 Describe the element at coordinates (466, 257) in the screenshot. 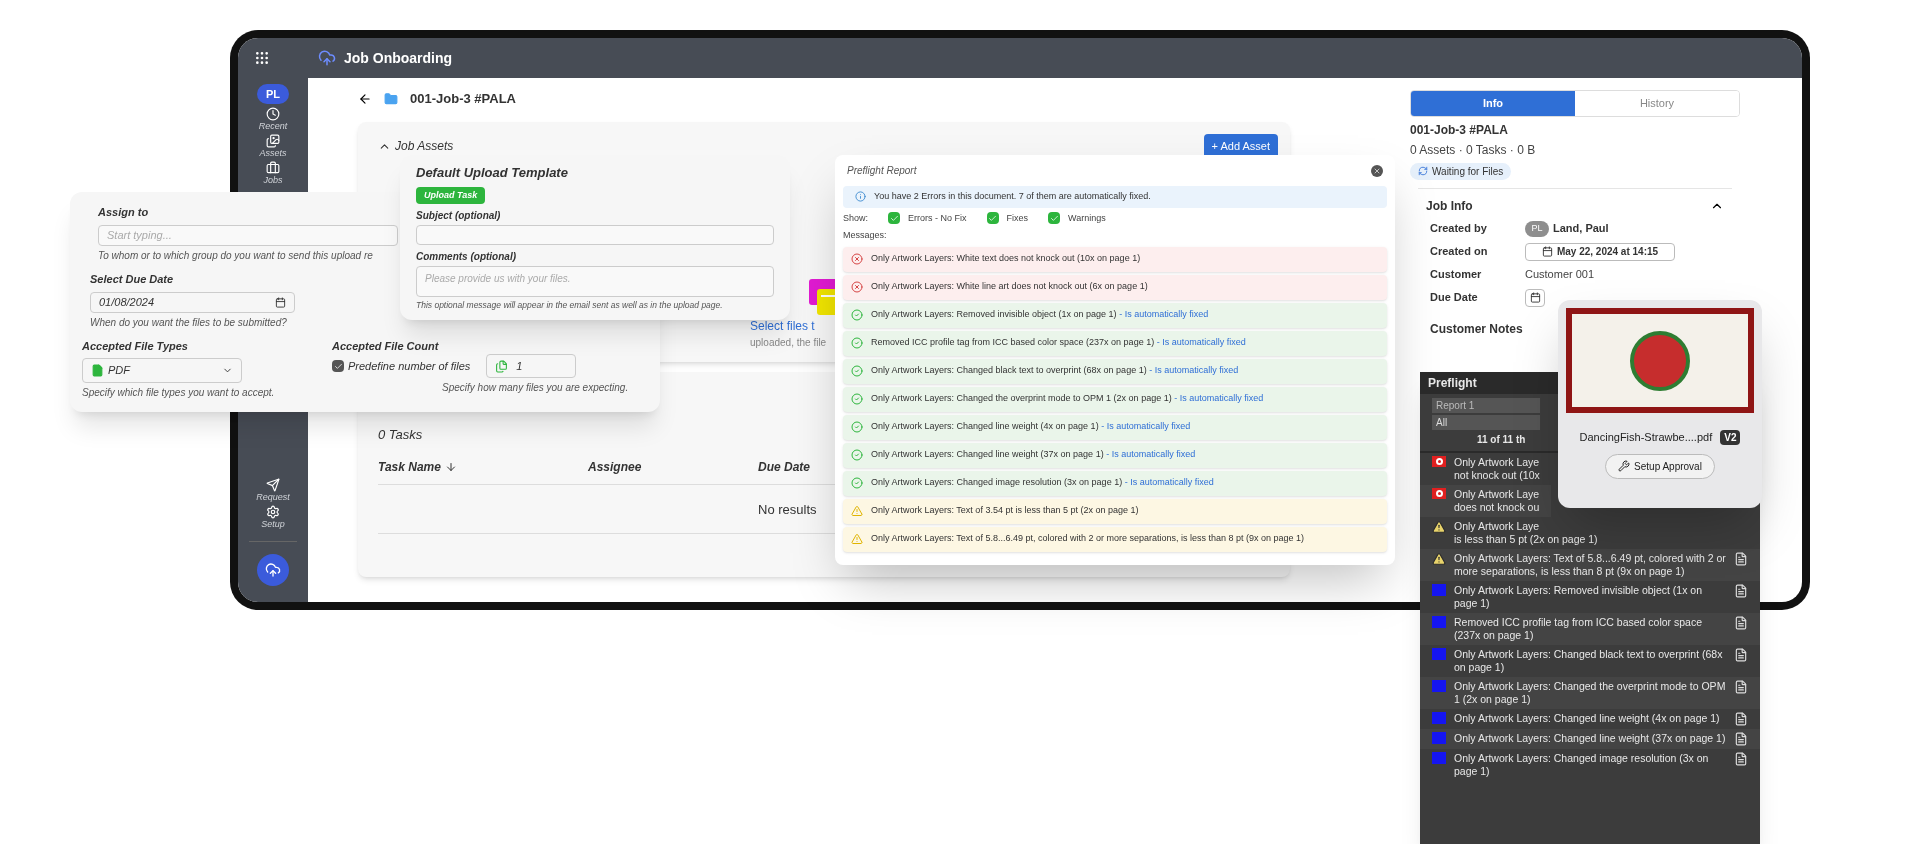

I see `field-label: Comments (optional)` at that location.